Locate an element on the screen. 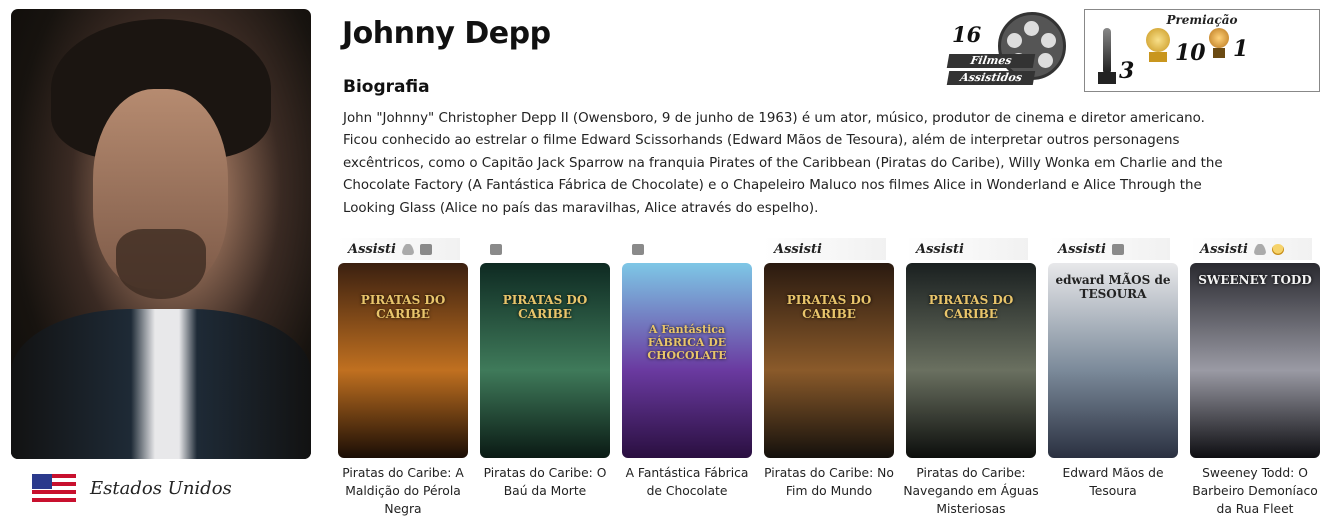 Image resolution: width=1331 pixels, height=525 pixels. actor-name: Johnny Depp is located at coordinates (446, 33).